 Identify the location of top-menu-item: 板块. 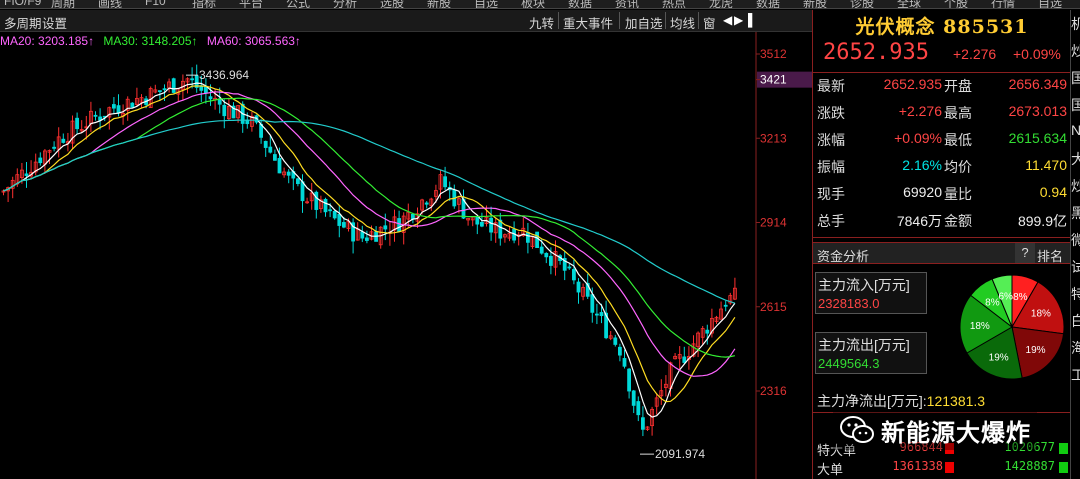
(533, 4).